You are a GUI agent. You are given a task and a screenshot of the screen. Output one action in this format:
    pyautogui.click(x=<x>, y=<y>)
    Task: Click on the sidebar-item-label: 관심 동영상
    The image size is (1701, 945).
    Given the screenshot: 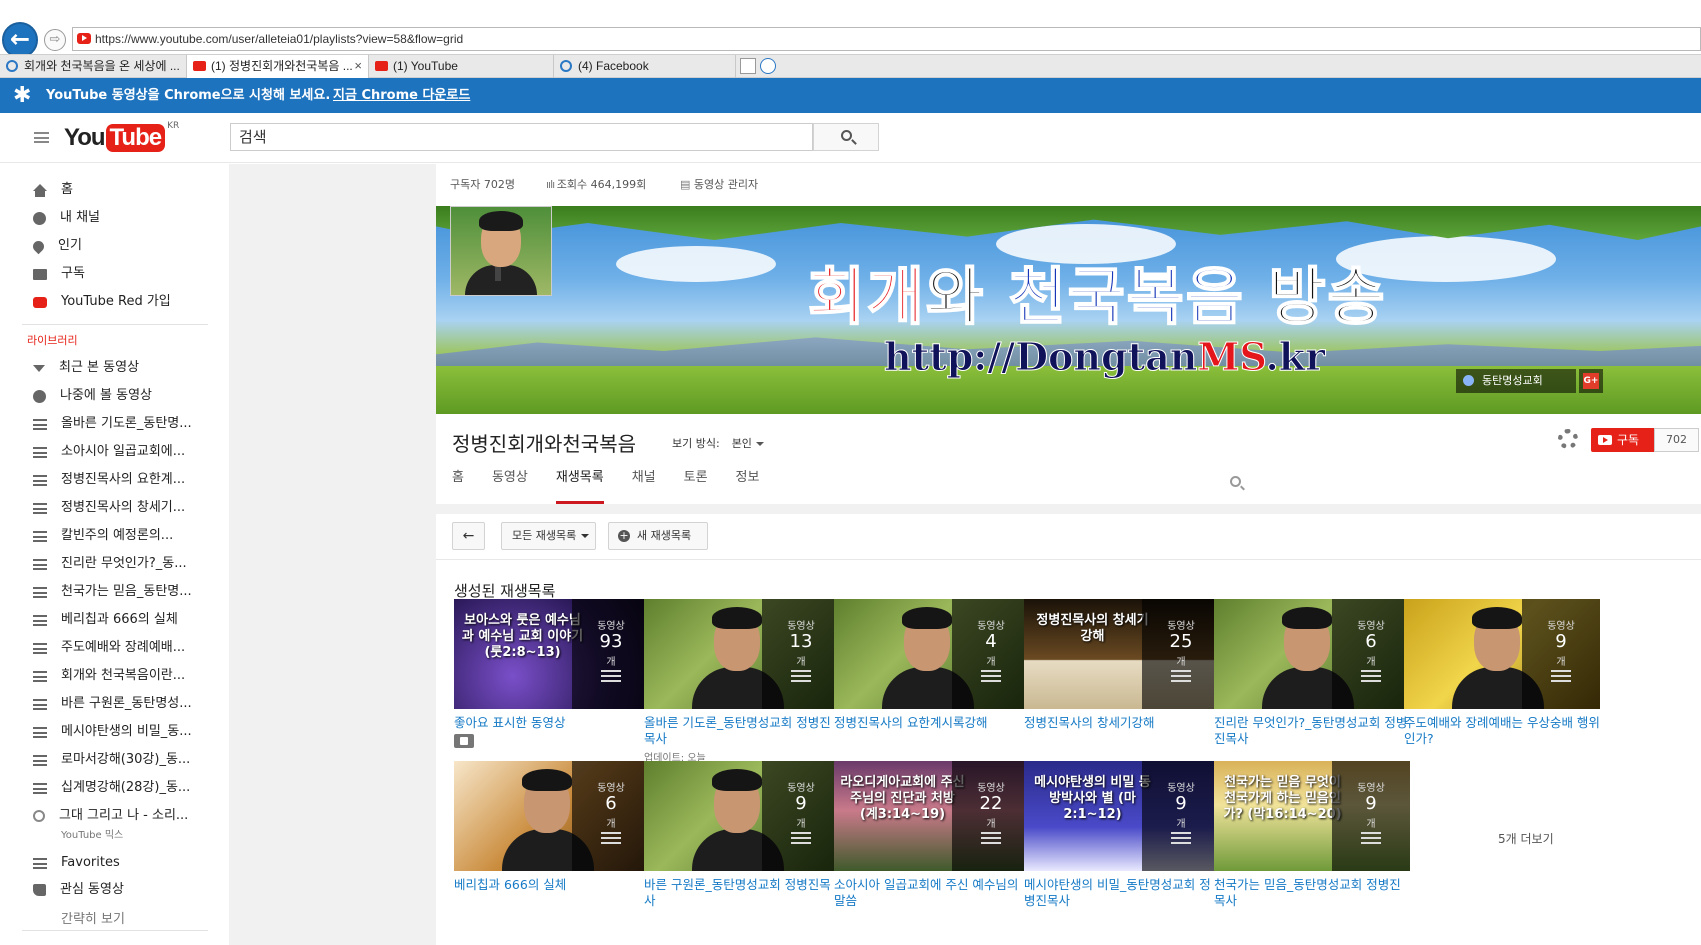 What is the action you would take?
    pyautogui.click(x=92, y=889)
    